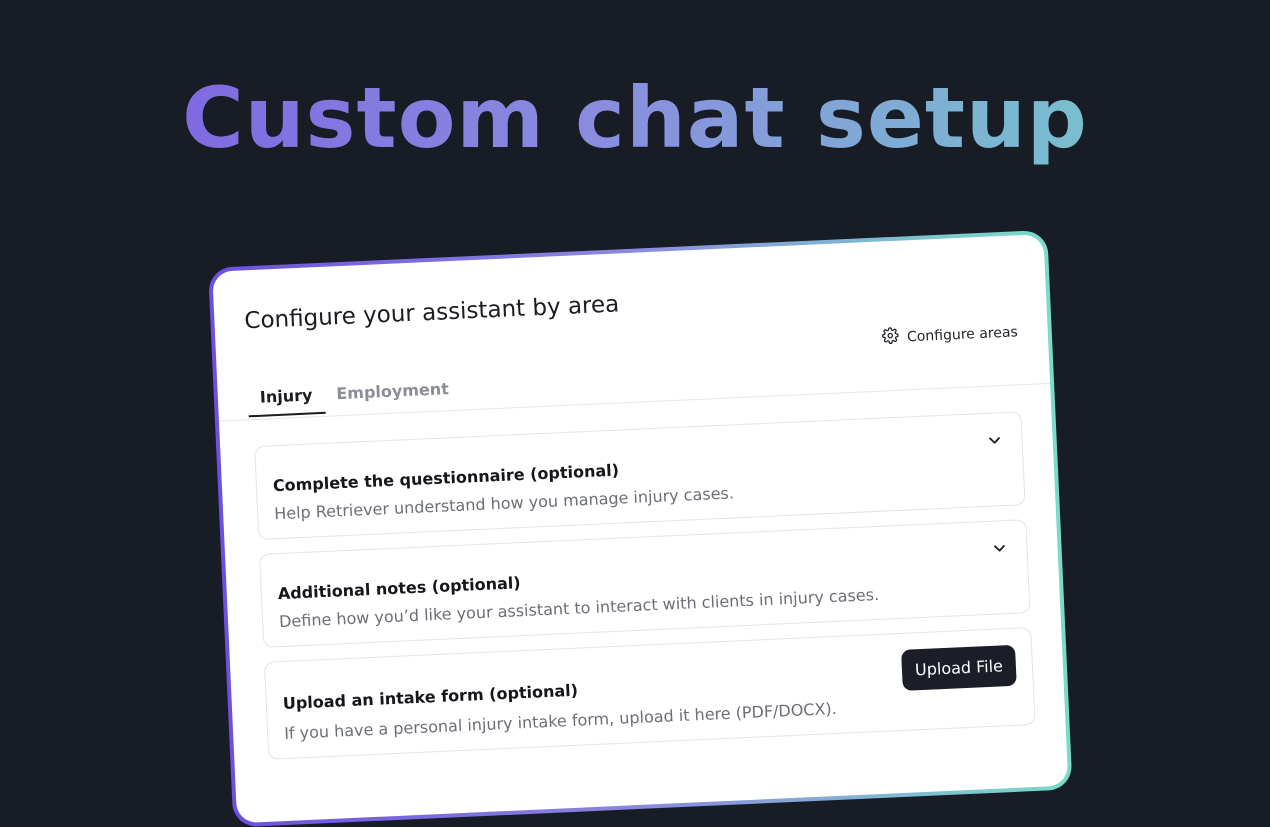 The width and height of the screenshot is (1270, 827). Describe the element at coordinates (399, 588) in the screenshot. I see `section-title: Additional notes (optional)` at that location.